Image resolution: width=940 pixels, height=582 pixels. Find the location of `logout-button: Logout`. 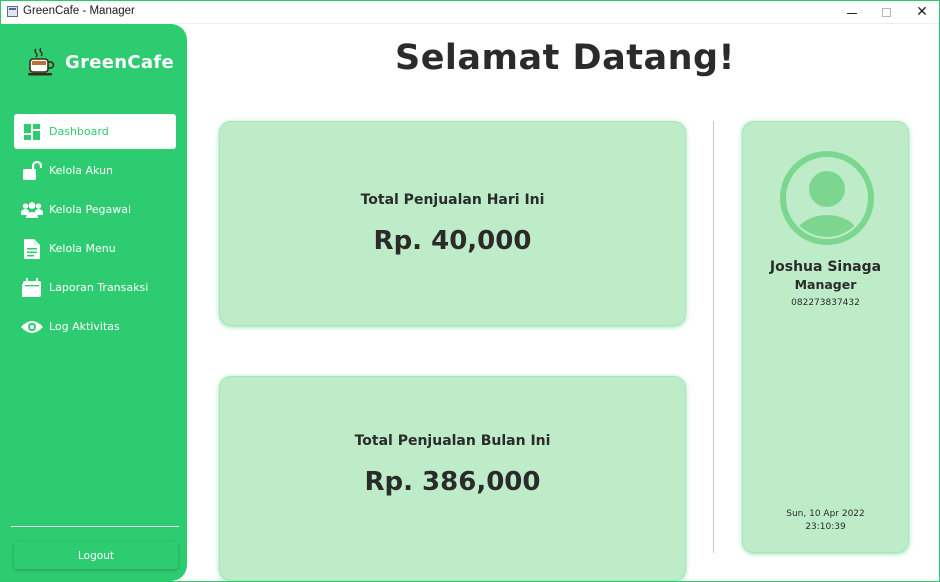

logout-button: Logout is located at coordinates (96, 555).